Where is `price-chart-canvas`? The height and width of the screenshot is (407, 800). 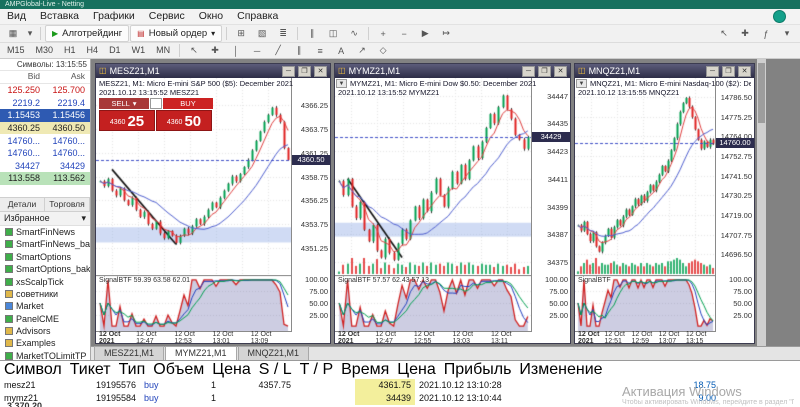 price-chart-canvas is located at coordinates (645, 176).